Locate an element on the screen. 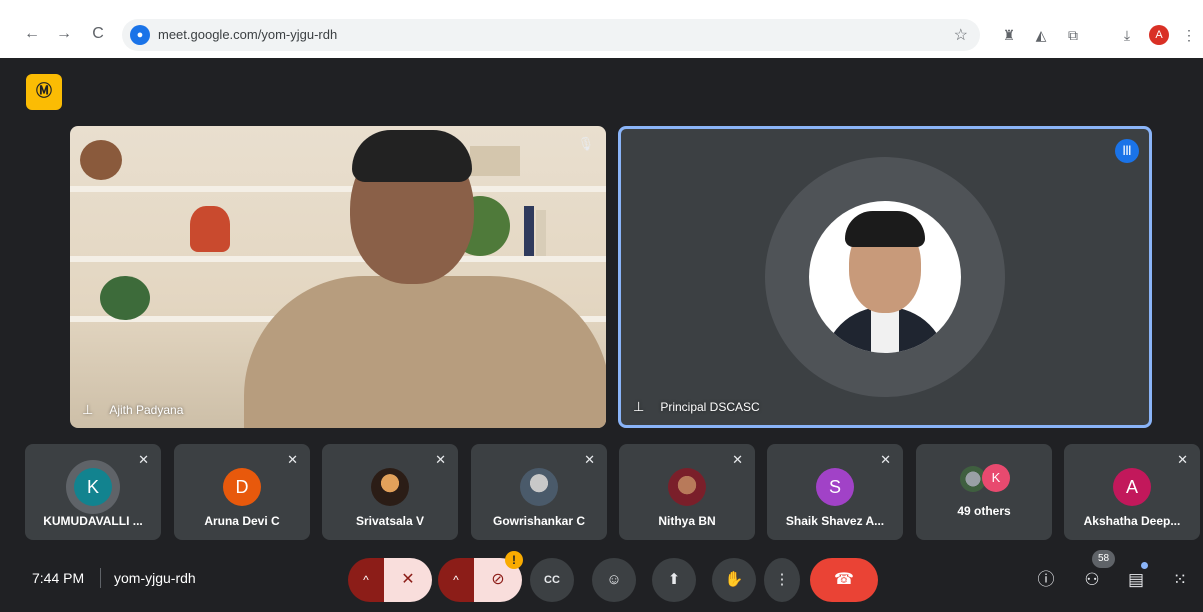  participant-tile: ✕ Srivatsala V is located at coordinates (390, 492).